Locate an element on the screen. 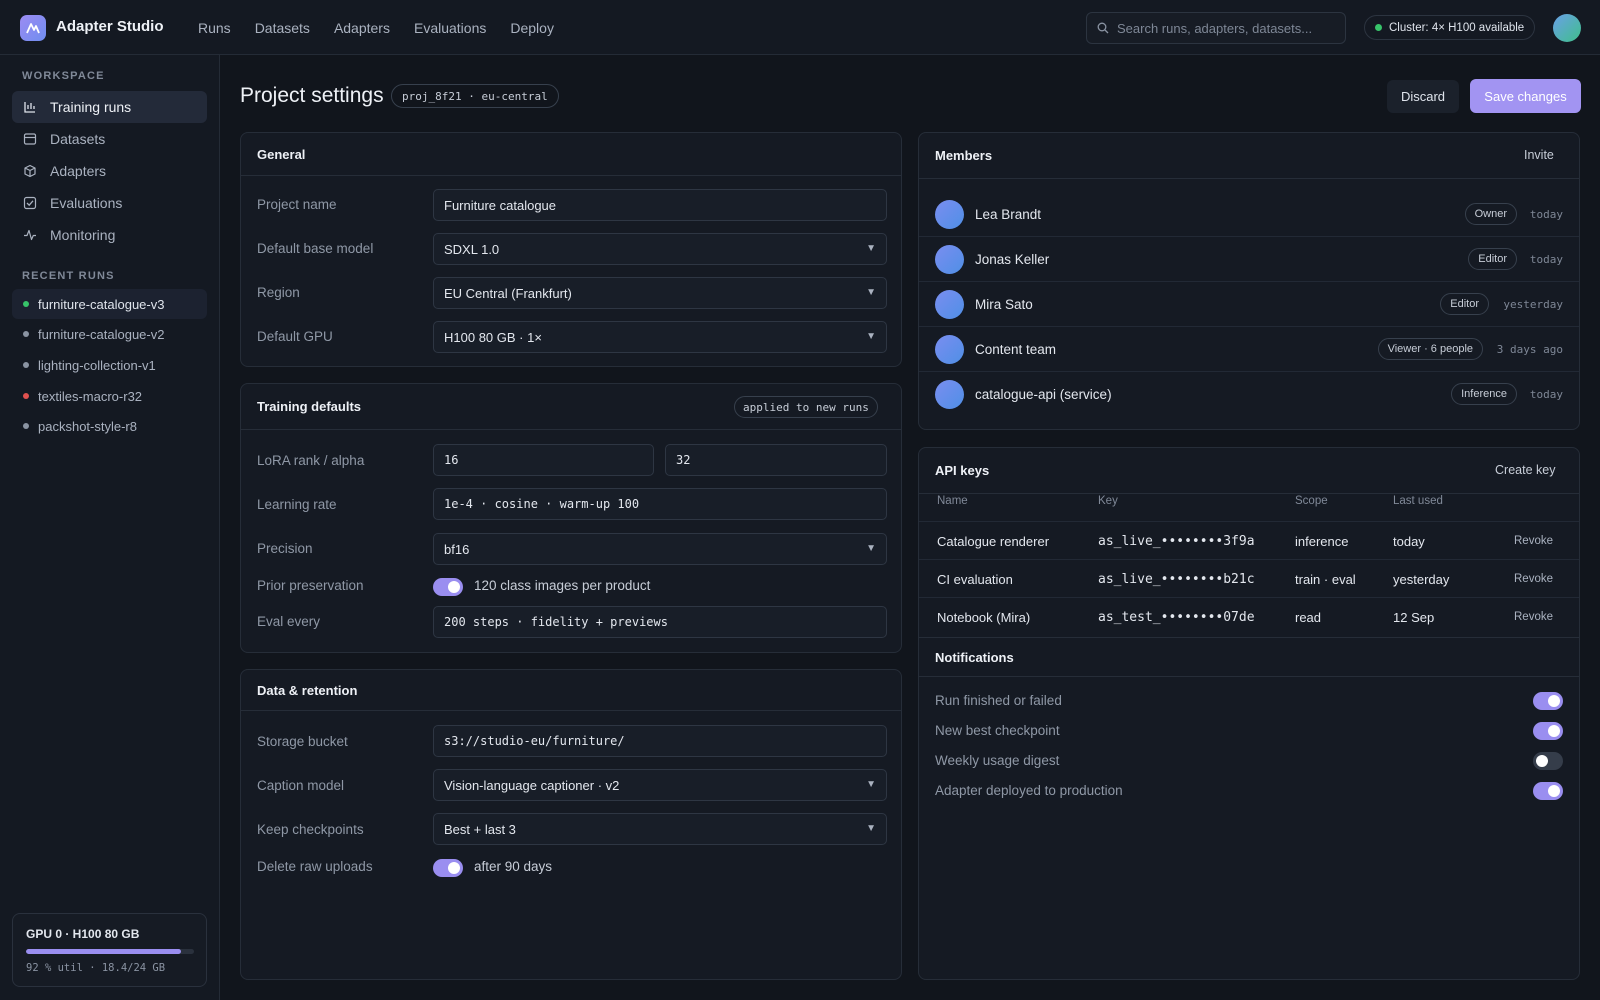 This screenshot has width=1600, height=1000. api-keys-card-header: API keys Create key is located at coordinates (1249, 471).